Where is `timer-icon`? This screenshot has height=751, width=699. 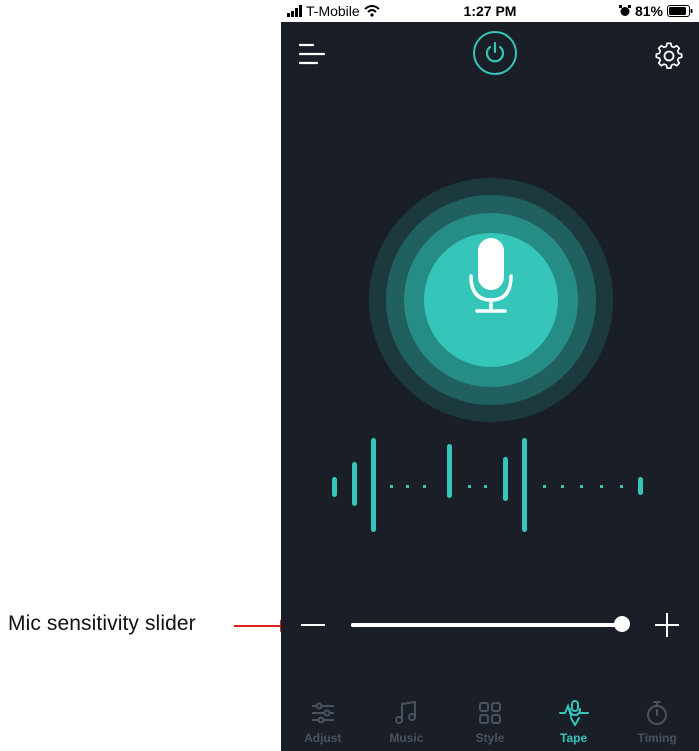 timer-icon is located at coordinates (657, 713).